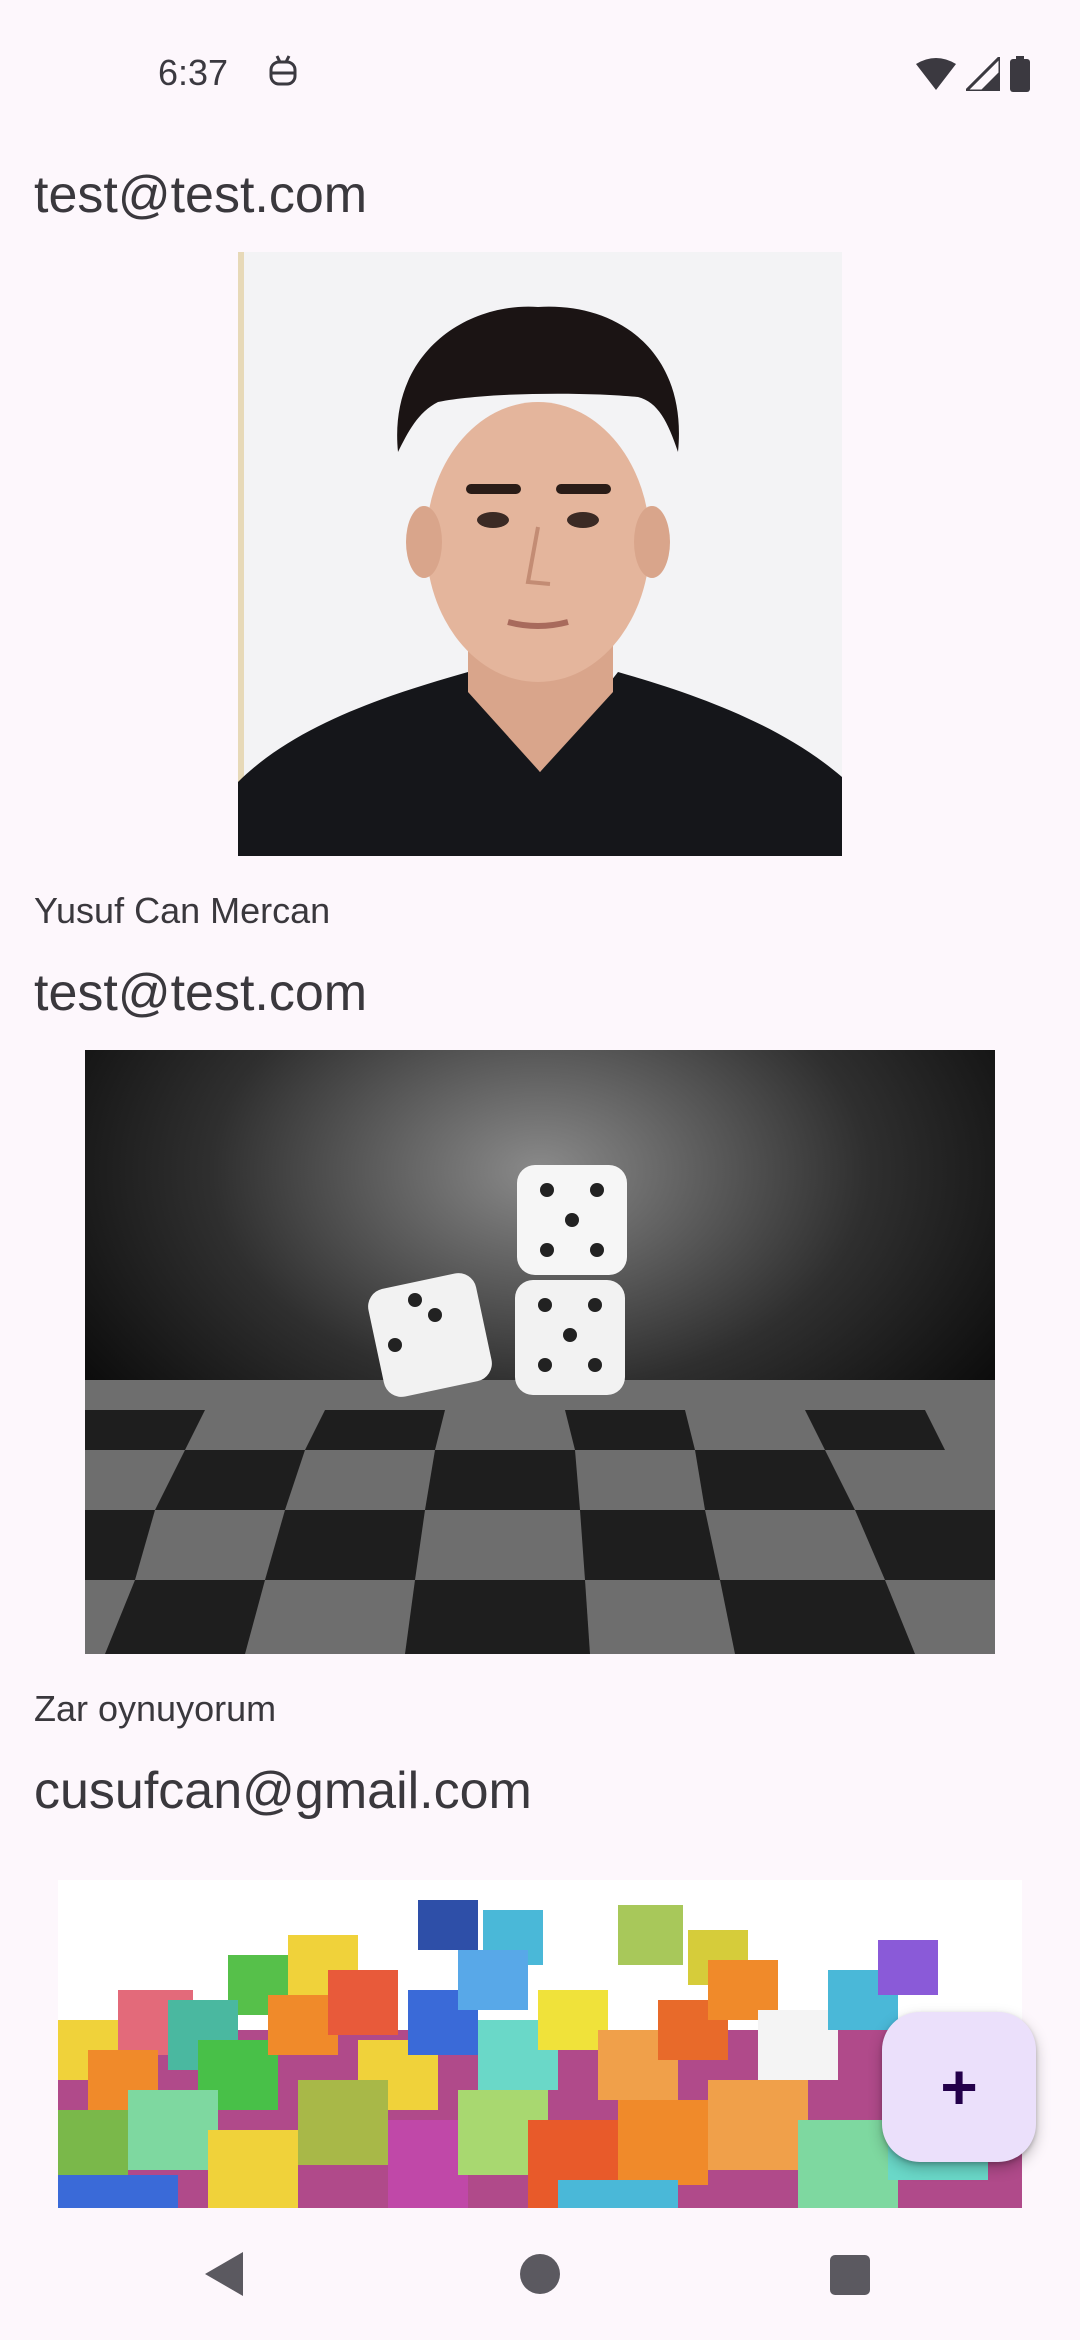  I want to click on cell-signal-icon, so click(983, 74).